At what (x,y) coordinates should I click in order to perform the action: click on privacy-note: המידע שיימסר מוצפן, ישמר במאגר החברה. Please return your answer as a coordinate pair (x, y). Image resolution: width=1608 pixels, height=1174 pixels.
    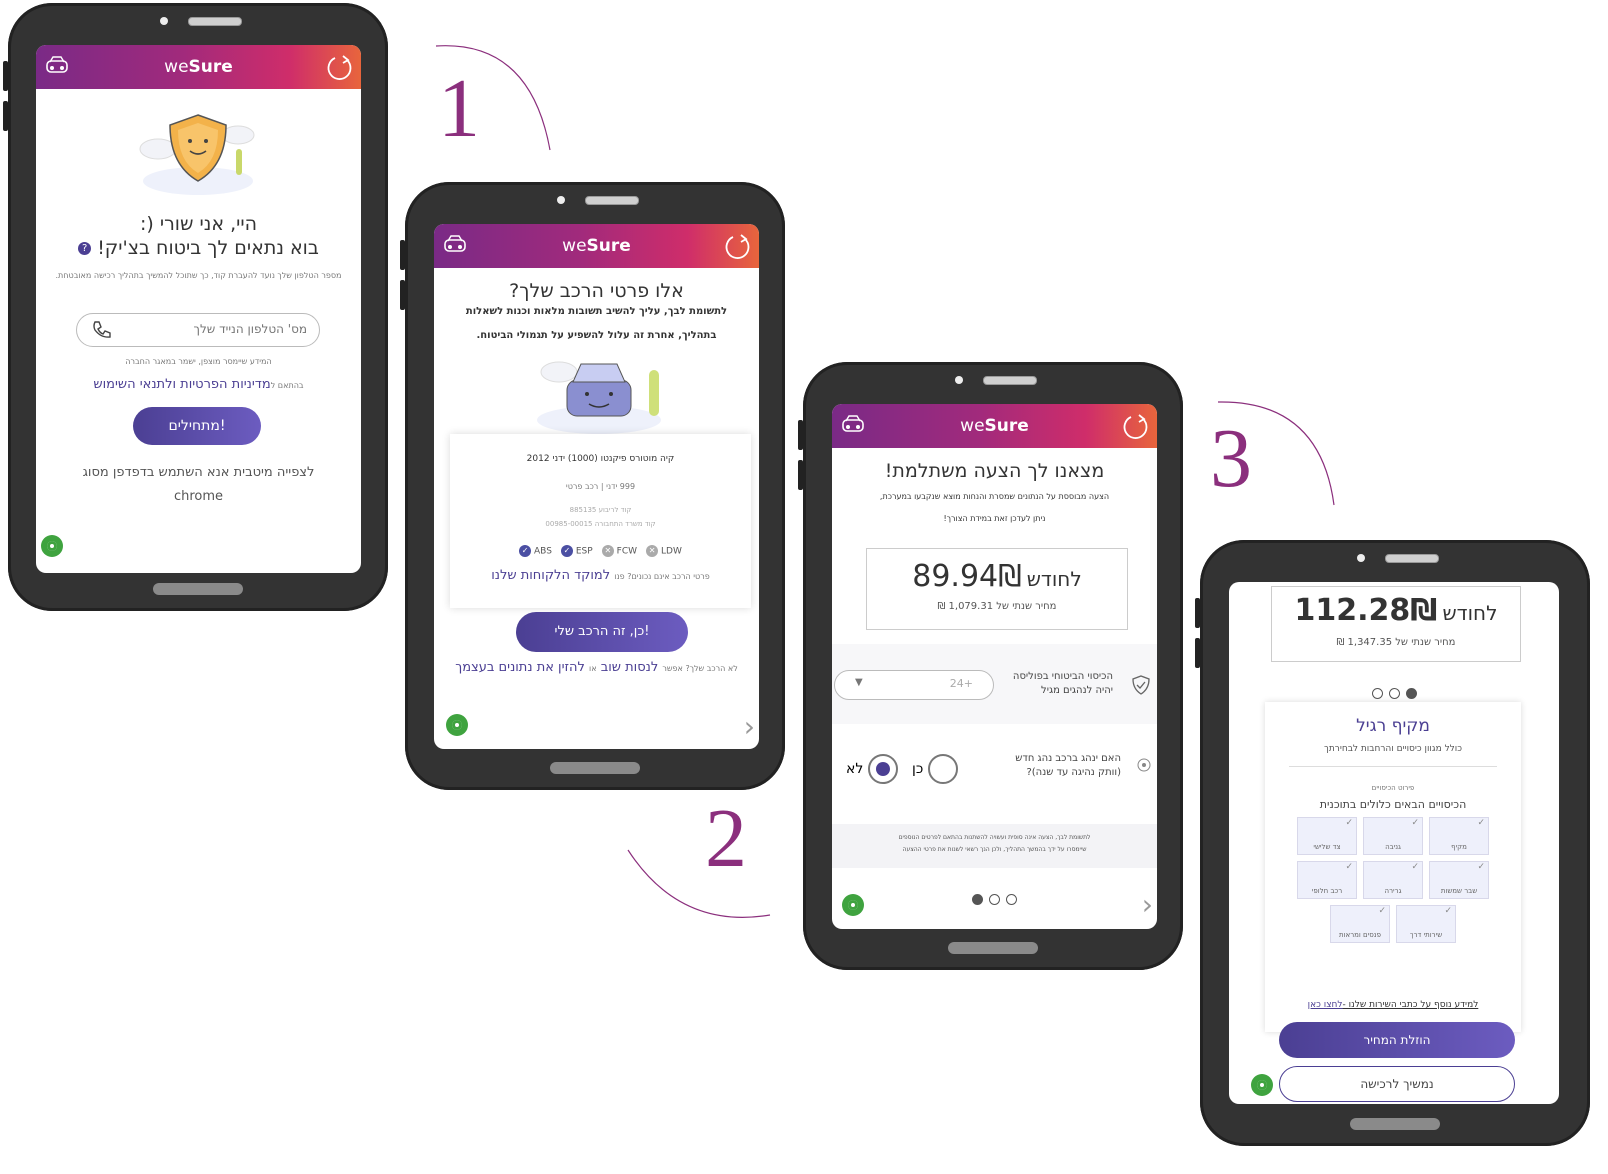
    Looking at the image, I should click on (198, 361).